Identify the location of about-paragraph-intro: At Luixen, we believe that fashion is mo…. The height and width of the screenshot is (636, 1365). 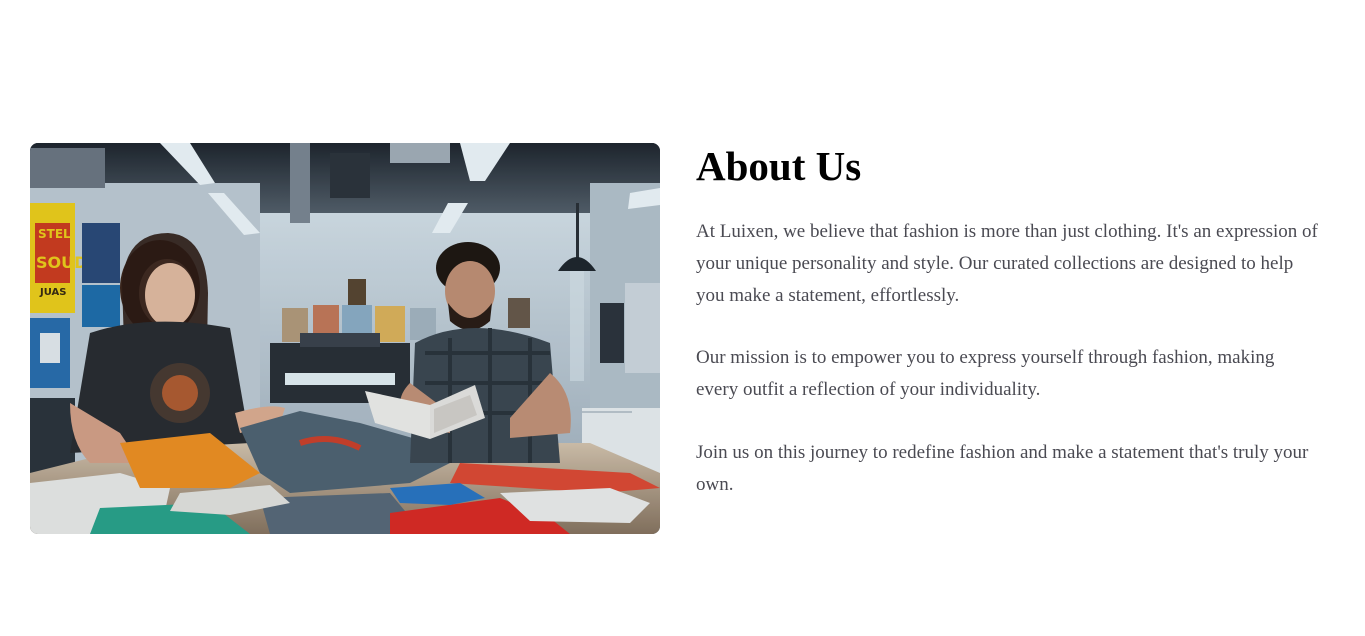
(1007, 263).